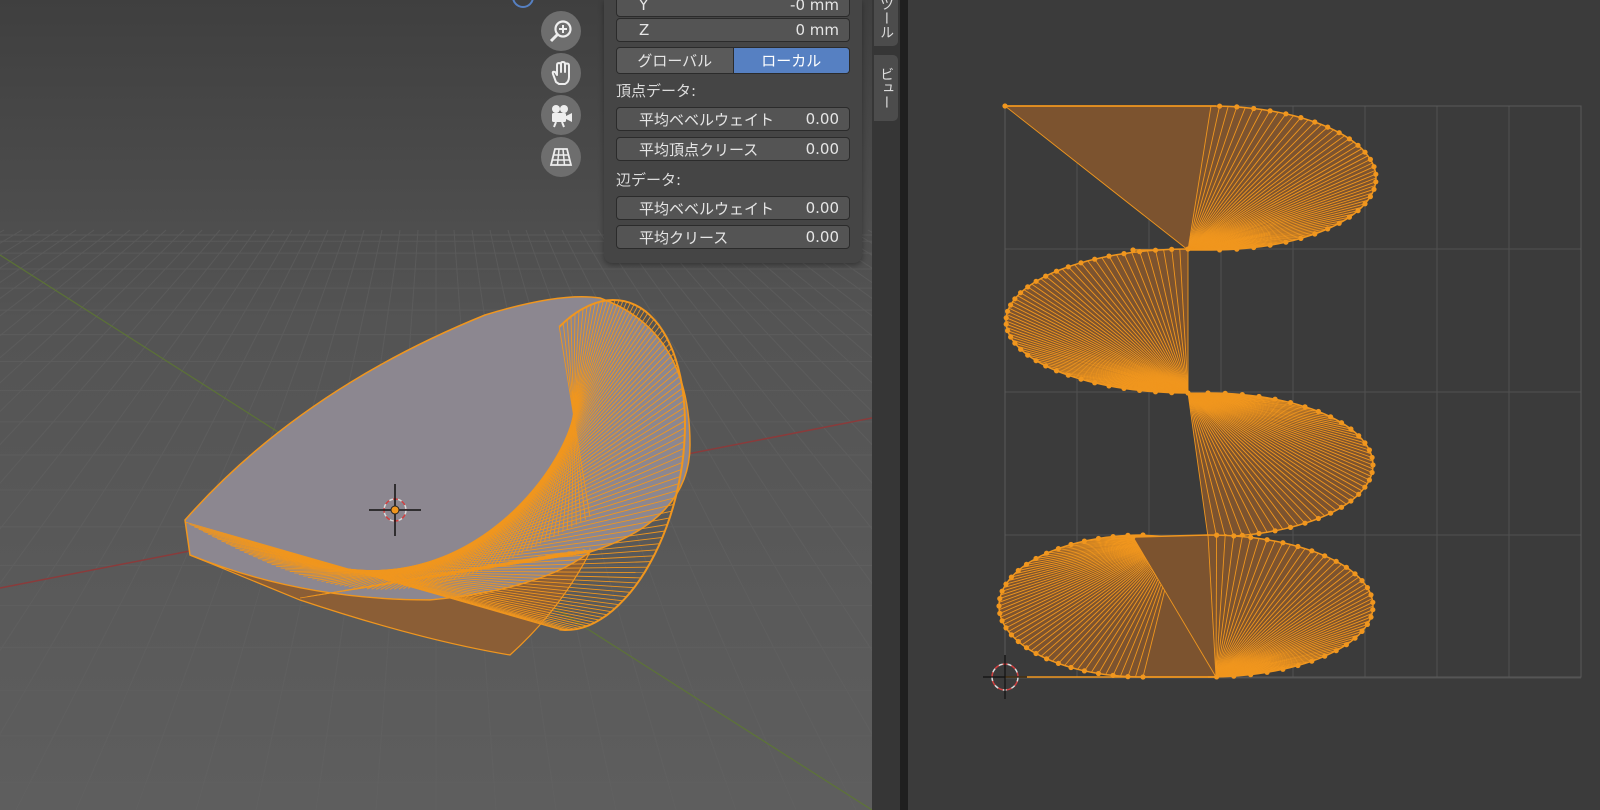  I want to click on global-button: グローバル, so click(675, 60).